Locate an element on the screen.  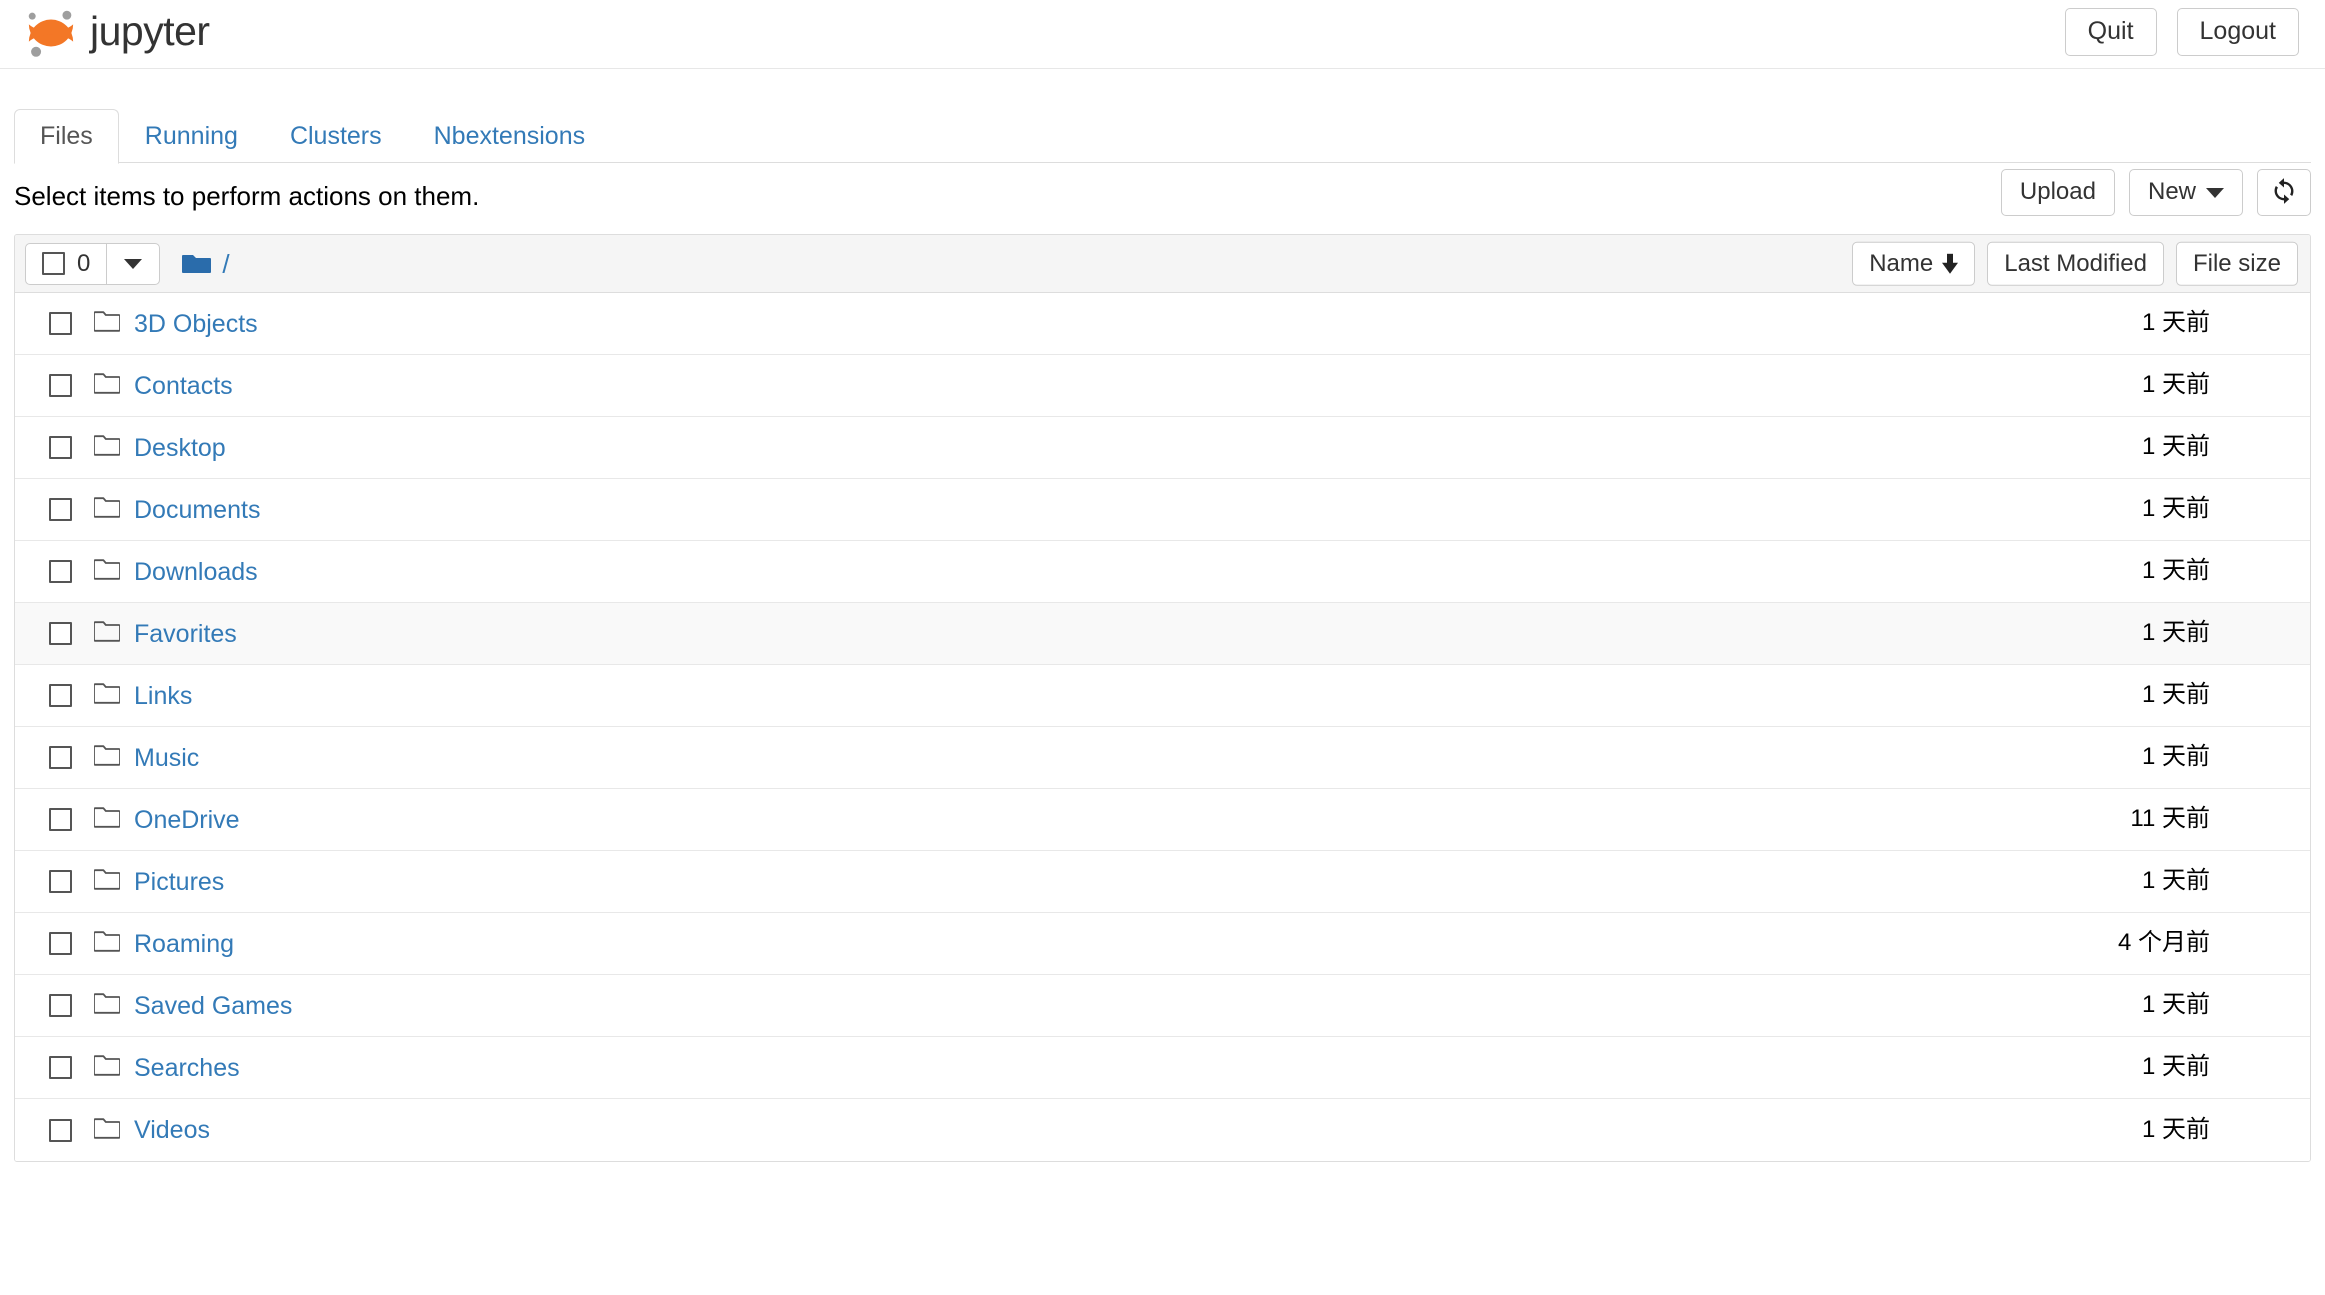
file-name-link: Roaming is located at coordinates (184, 944).